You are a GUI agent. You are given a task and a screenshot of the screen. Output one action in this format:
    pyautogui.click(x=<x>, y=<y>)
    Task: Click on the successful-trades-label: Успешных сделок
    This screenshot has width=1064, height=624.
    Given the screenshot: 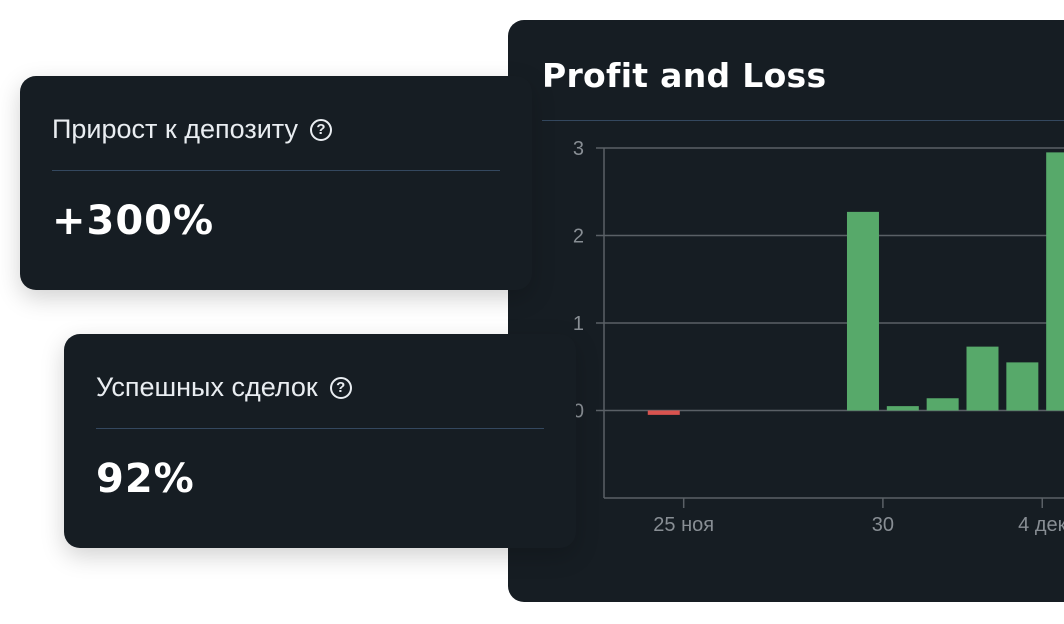 What is the action you would take?
    pyautogui.click(x=207, y=387)
    